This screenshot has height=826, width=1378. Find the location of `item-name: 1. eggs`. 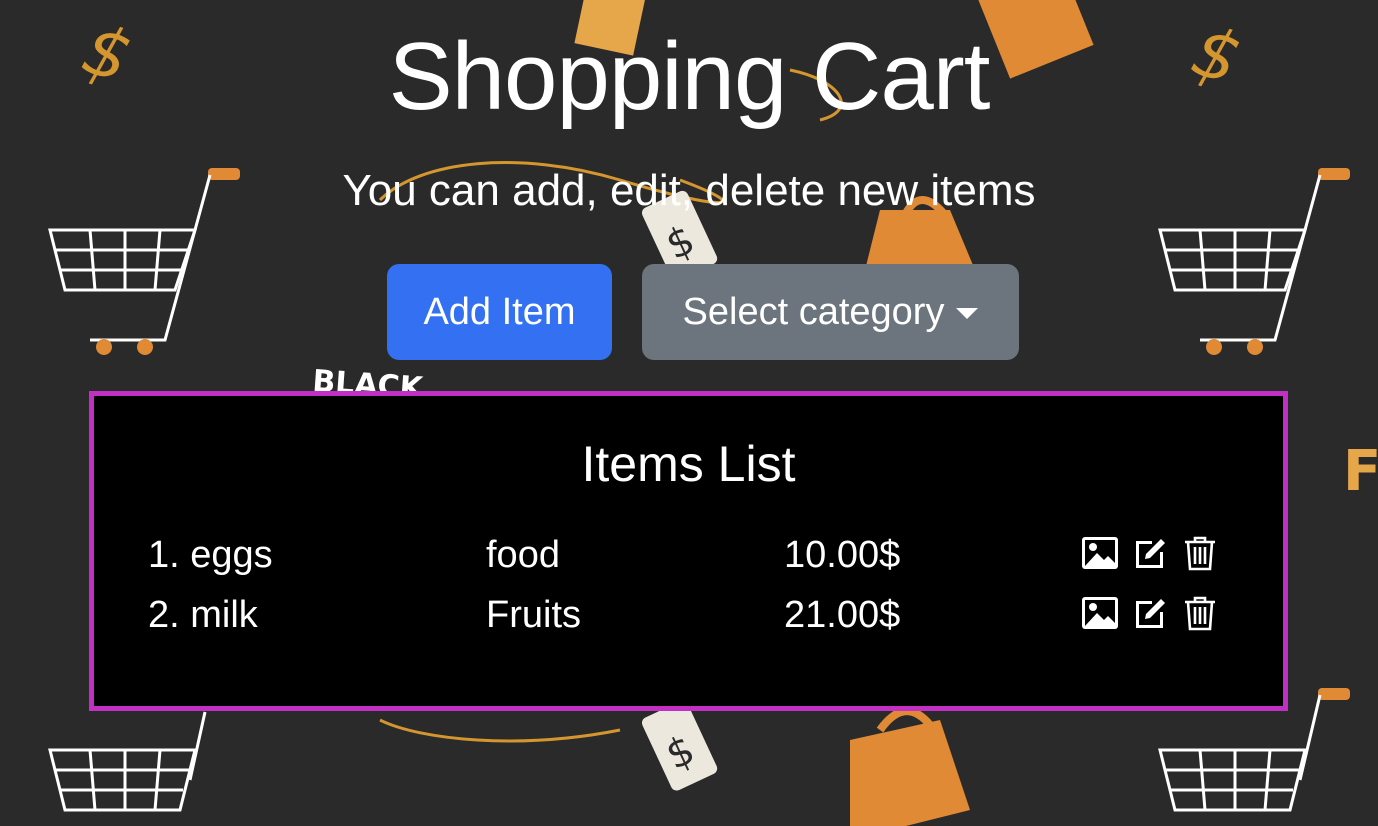

item-name: 1. eggs is located at coordinates (210, 555).